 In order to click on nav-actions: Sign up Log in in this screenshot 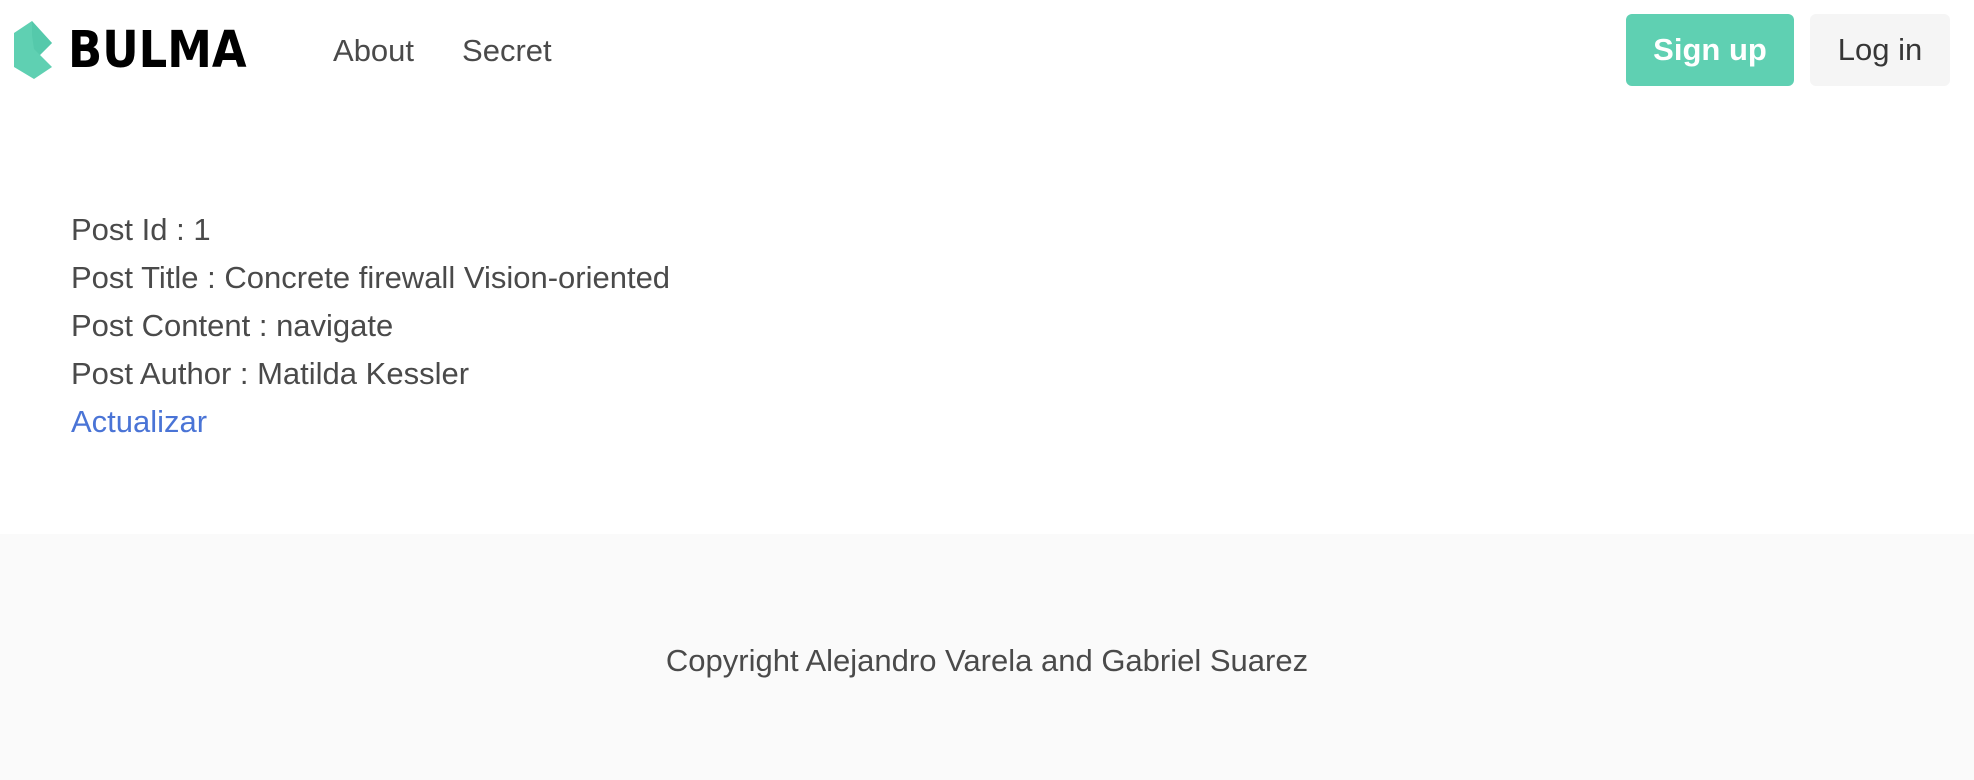, I will do `click(1788, 50)`.